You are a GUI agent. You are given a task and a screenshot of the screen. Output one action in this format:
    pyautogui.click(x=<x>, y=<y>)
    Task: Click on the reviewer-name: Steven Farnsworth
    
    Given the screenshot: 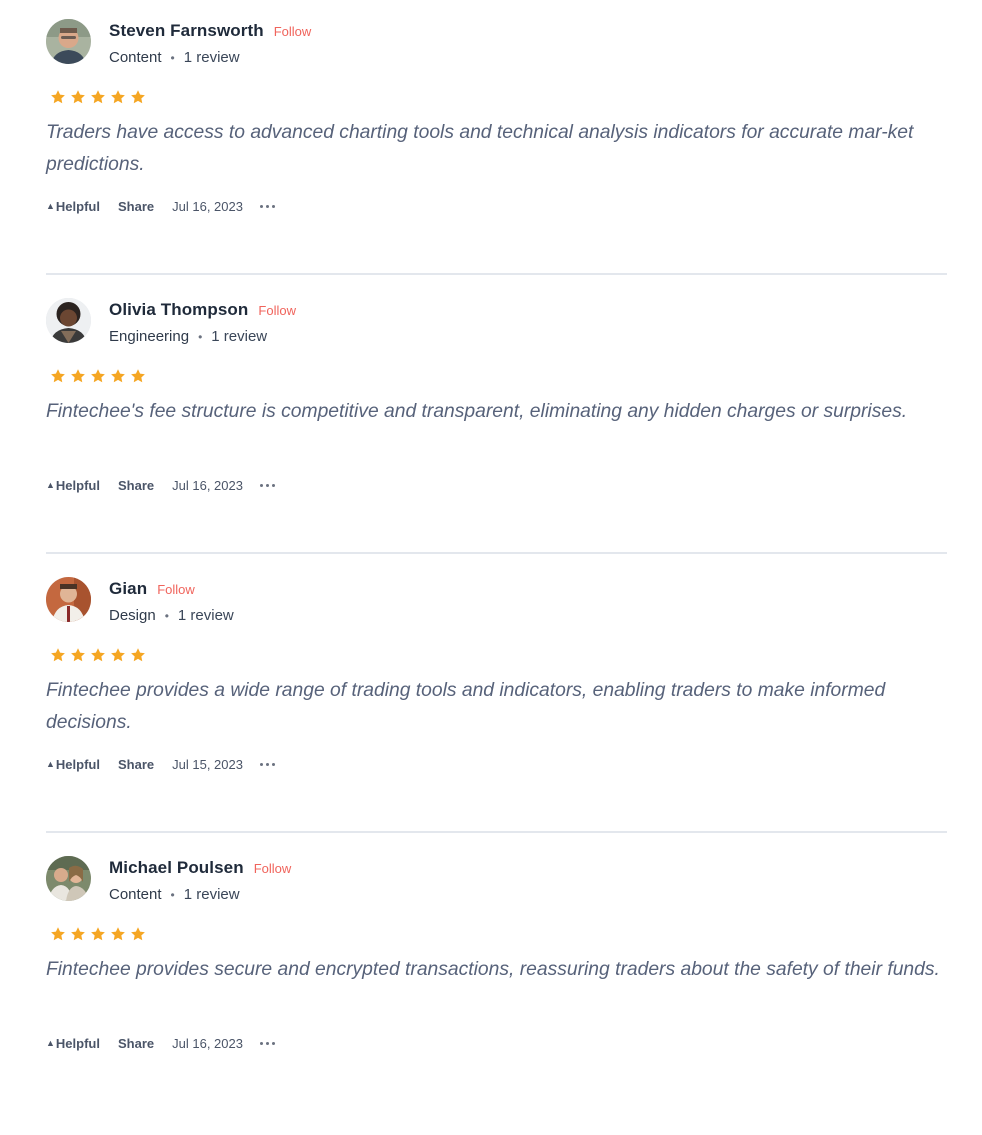 What is the action you would take?
    pyautogui.click(x=186, y=31)
    